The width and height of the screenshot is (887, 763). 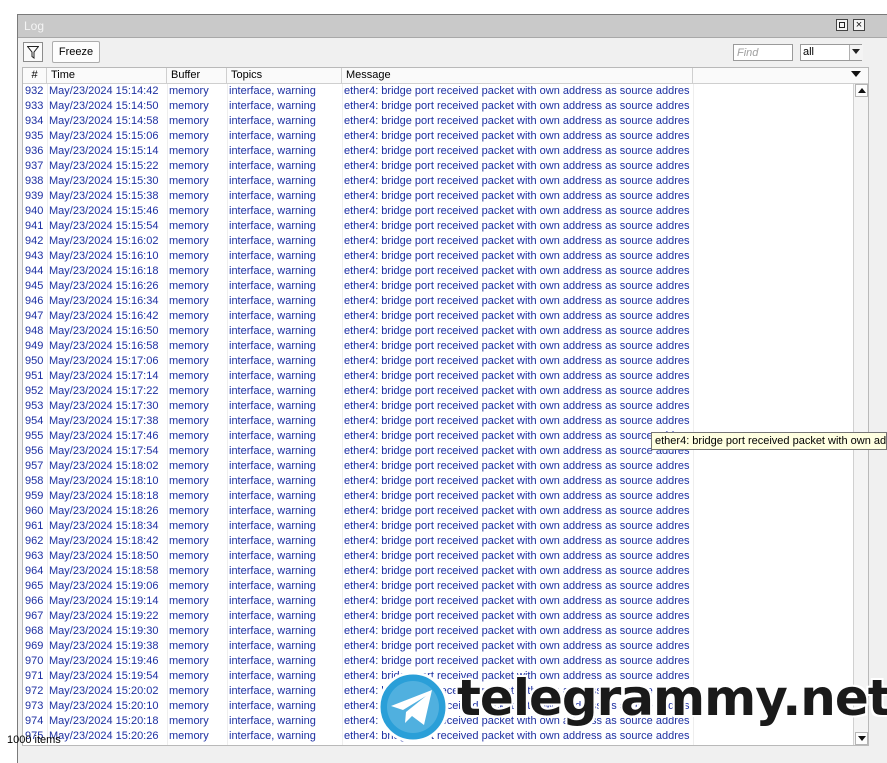 I want to click on column-header-buffer: Buffer, so click(x=197, y=75).